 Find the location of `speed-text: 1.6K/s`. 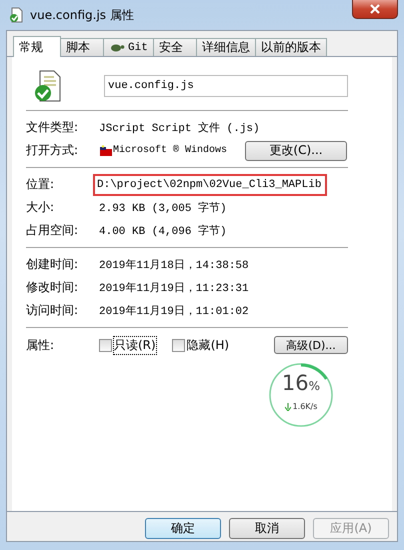

speed-text: 1.6K/s is located at coordinates (305, 406).